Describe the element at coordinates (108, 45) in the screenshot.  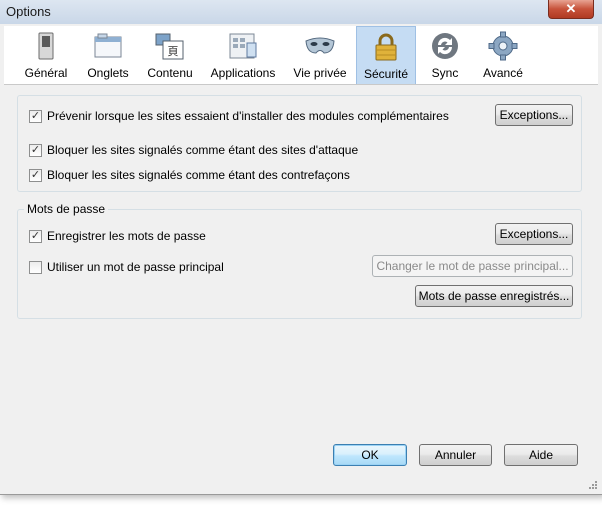
I see `tabs-window-icon` at that location.